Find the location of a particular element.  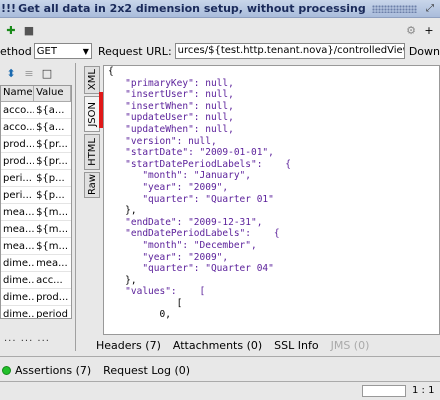

params-table-header: Name Value is located at coordinates (36, 94).